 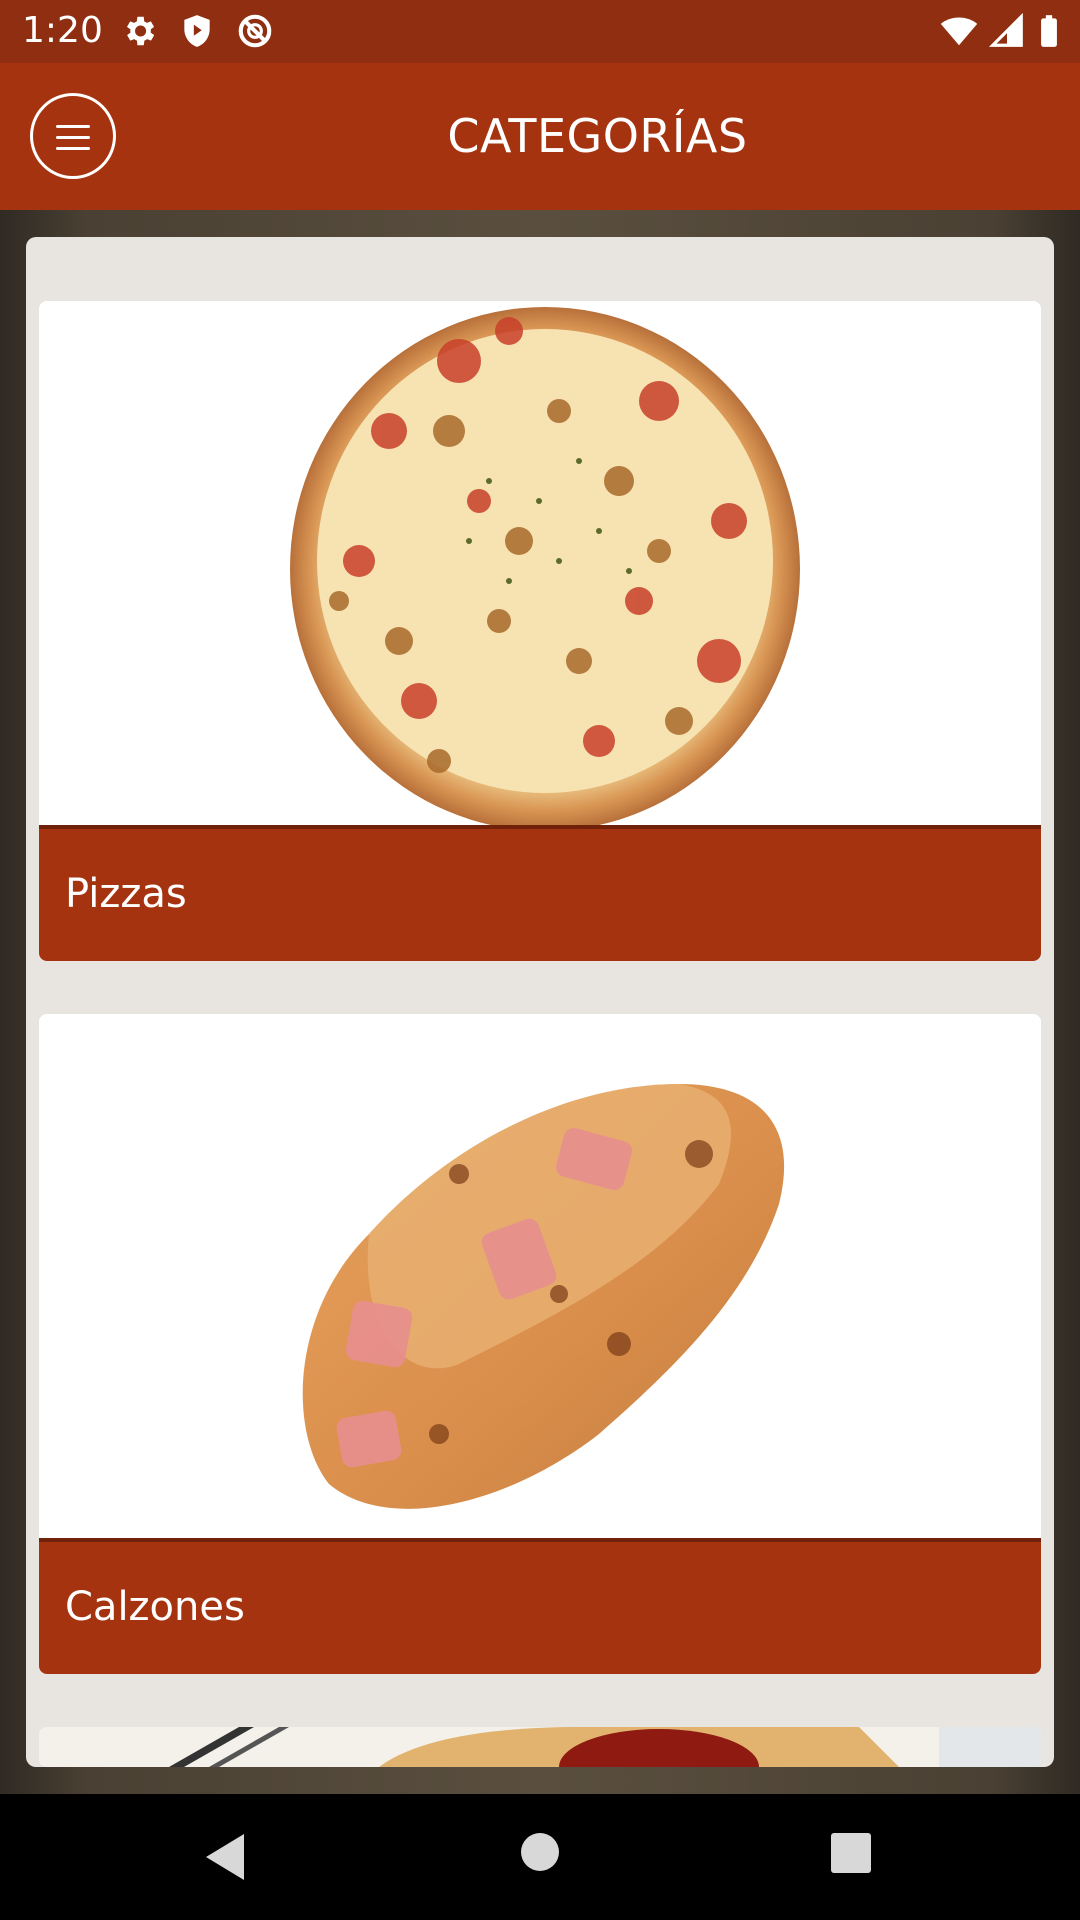 I want to click on pizza-photo-partial, so click(x=540, y=1747).